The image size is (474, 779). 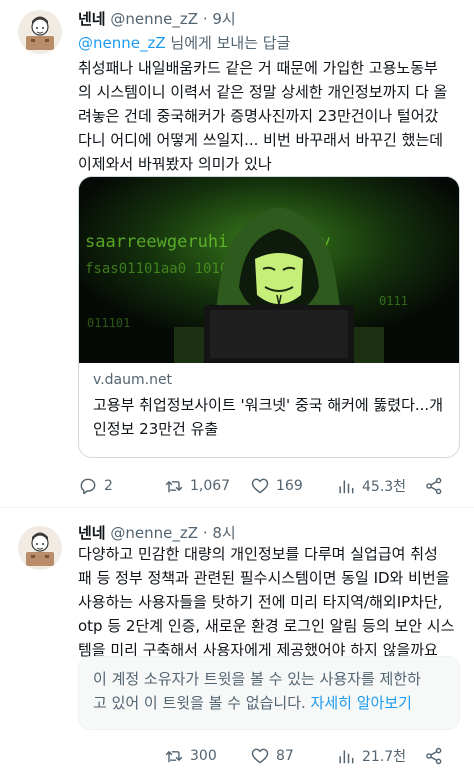 I want to click on views-button: 21.7천, so click(x=371, y=756).